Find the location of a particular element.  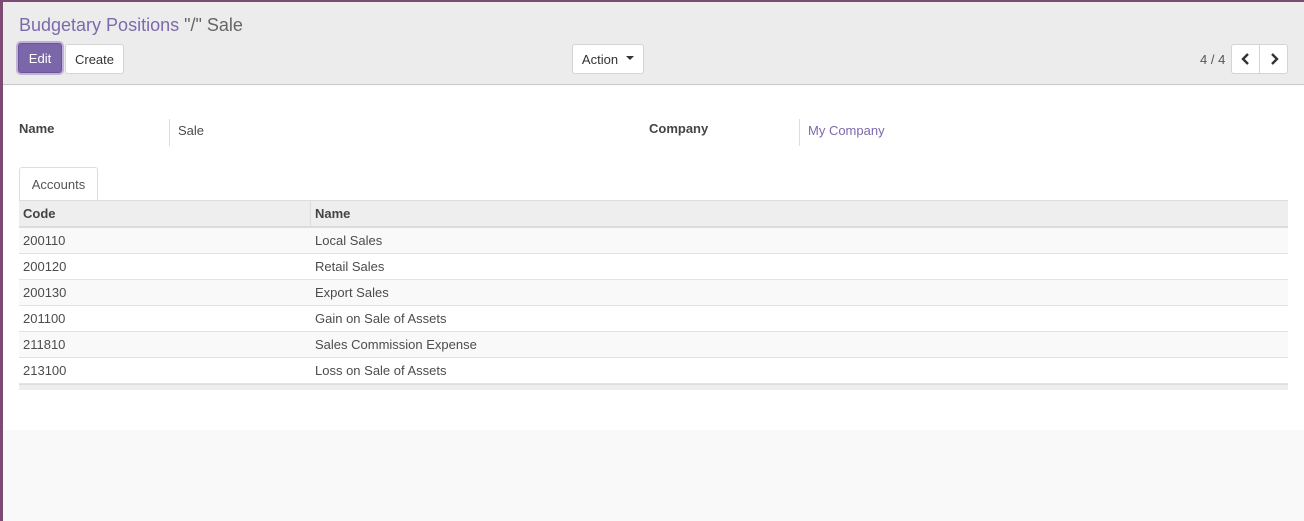

action-dropdown-button: Action is located at coordinates (608, 59).